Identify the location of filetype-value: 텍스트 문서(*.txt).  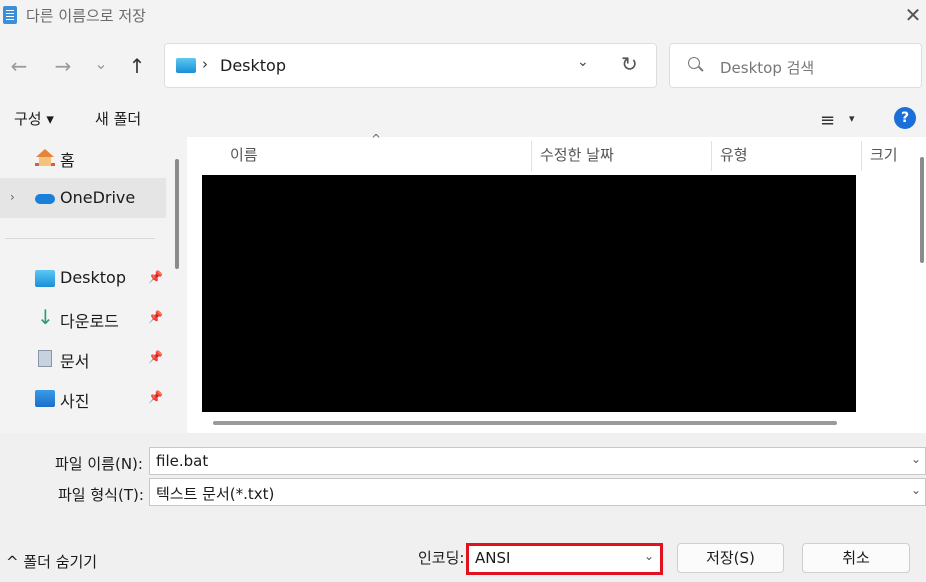
(215, 494).